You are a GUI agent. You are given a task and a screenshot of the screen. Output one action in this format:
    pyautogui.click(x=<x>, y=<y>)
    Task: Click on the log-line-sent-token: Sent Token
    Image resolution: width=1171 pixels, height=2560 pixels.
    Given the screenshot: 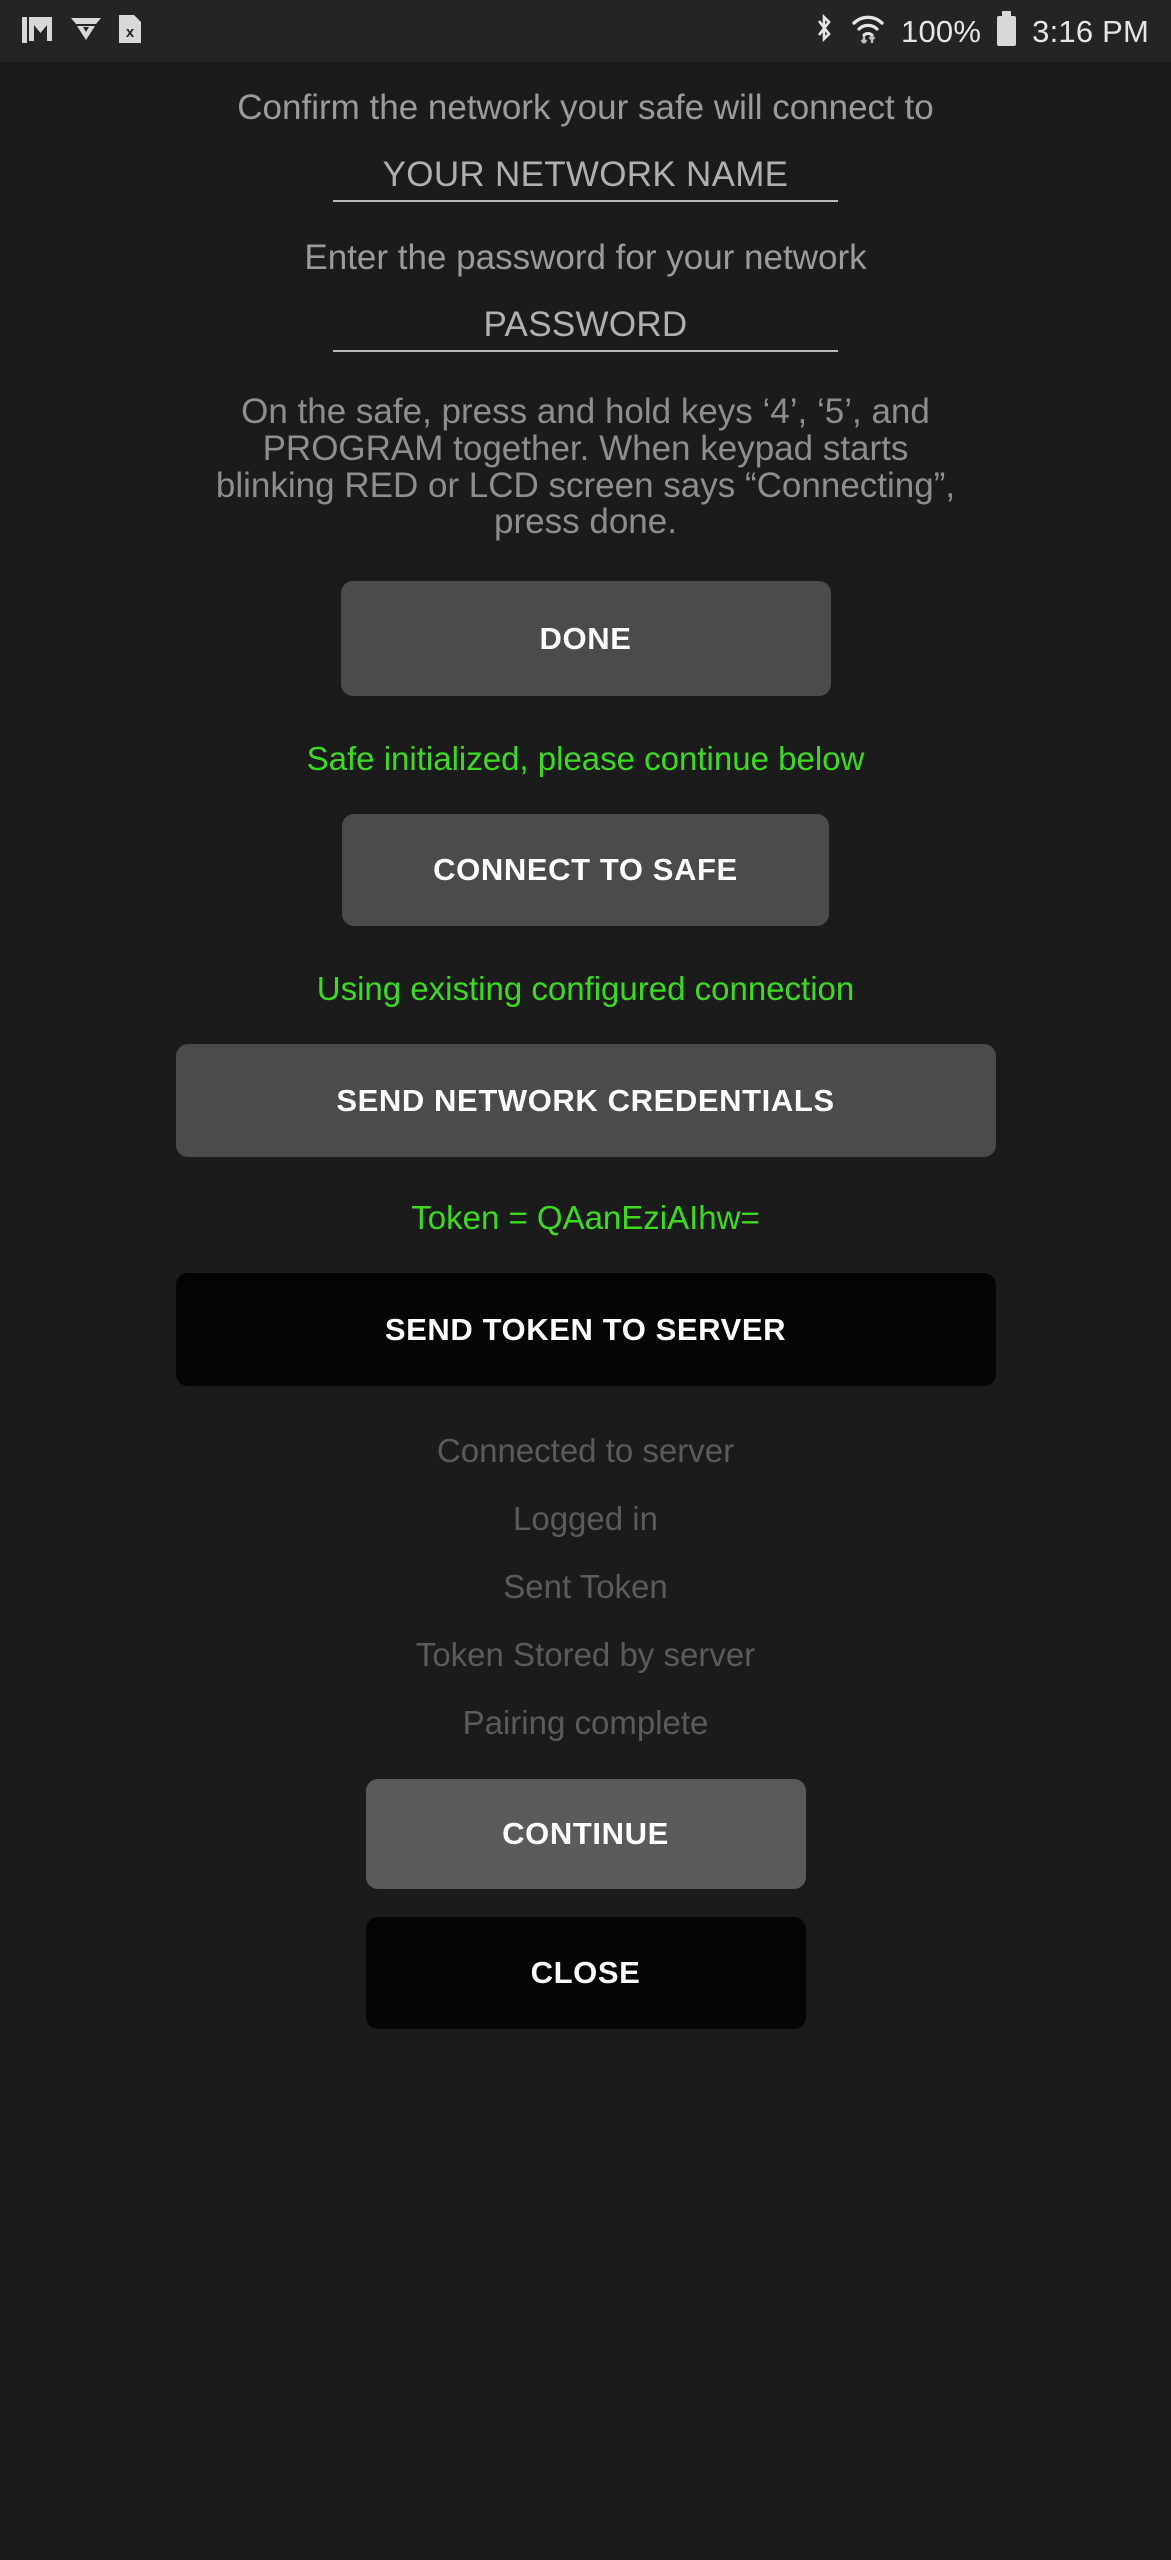 What is the action you would take?
    pyautogui.click(x=585, y=1586)
    